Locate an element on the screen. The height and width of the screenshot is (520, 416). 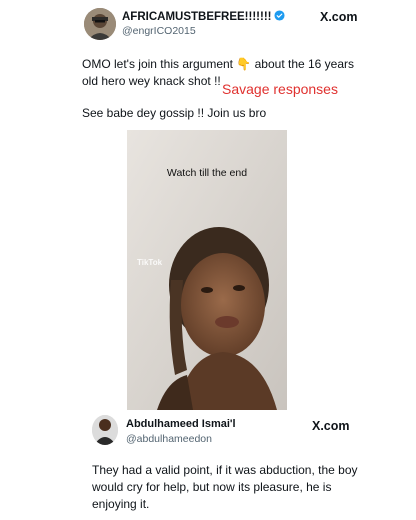
verified-badge-icon is located at coordinates (280, 15).